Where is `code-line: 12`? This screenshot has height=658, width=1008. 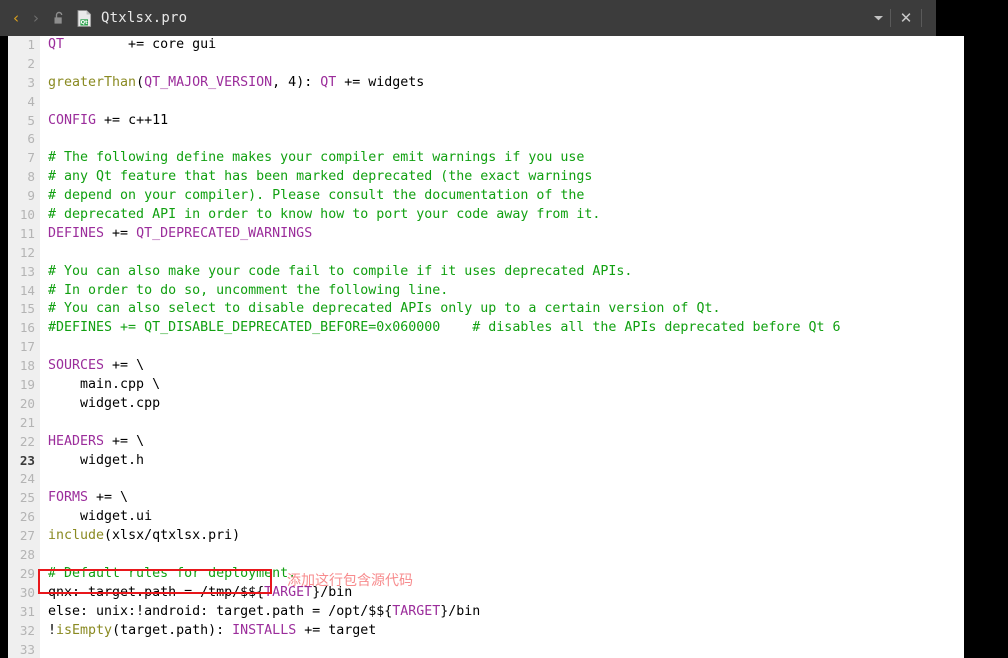 code-line: 12 is located at coordinates (482, 253).